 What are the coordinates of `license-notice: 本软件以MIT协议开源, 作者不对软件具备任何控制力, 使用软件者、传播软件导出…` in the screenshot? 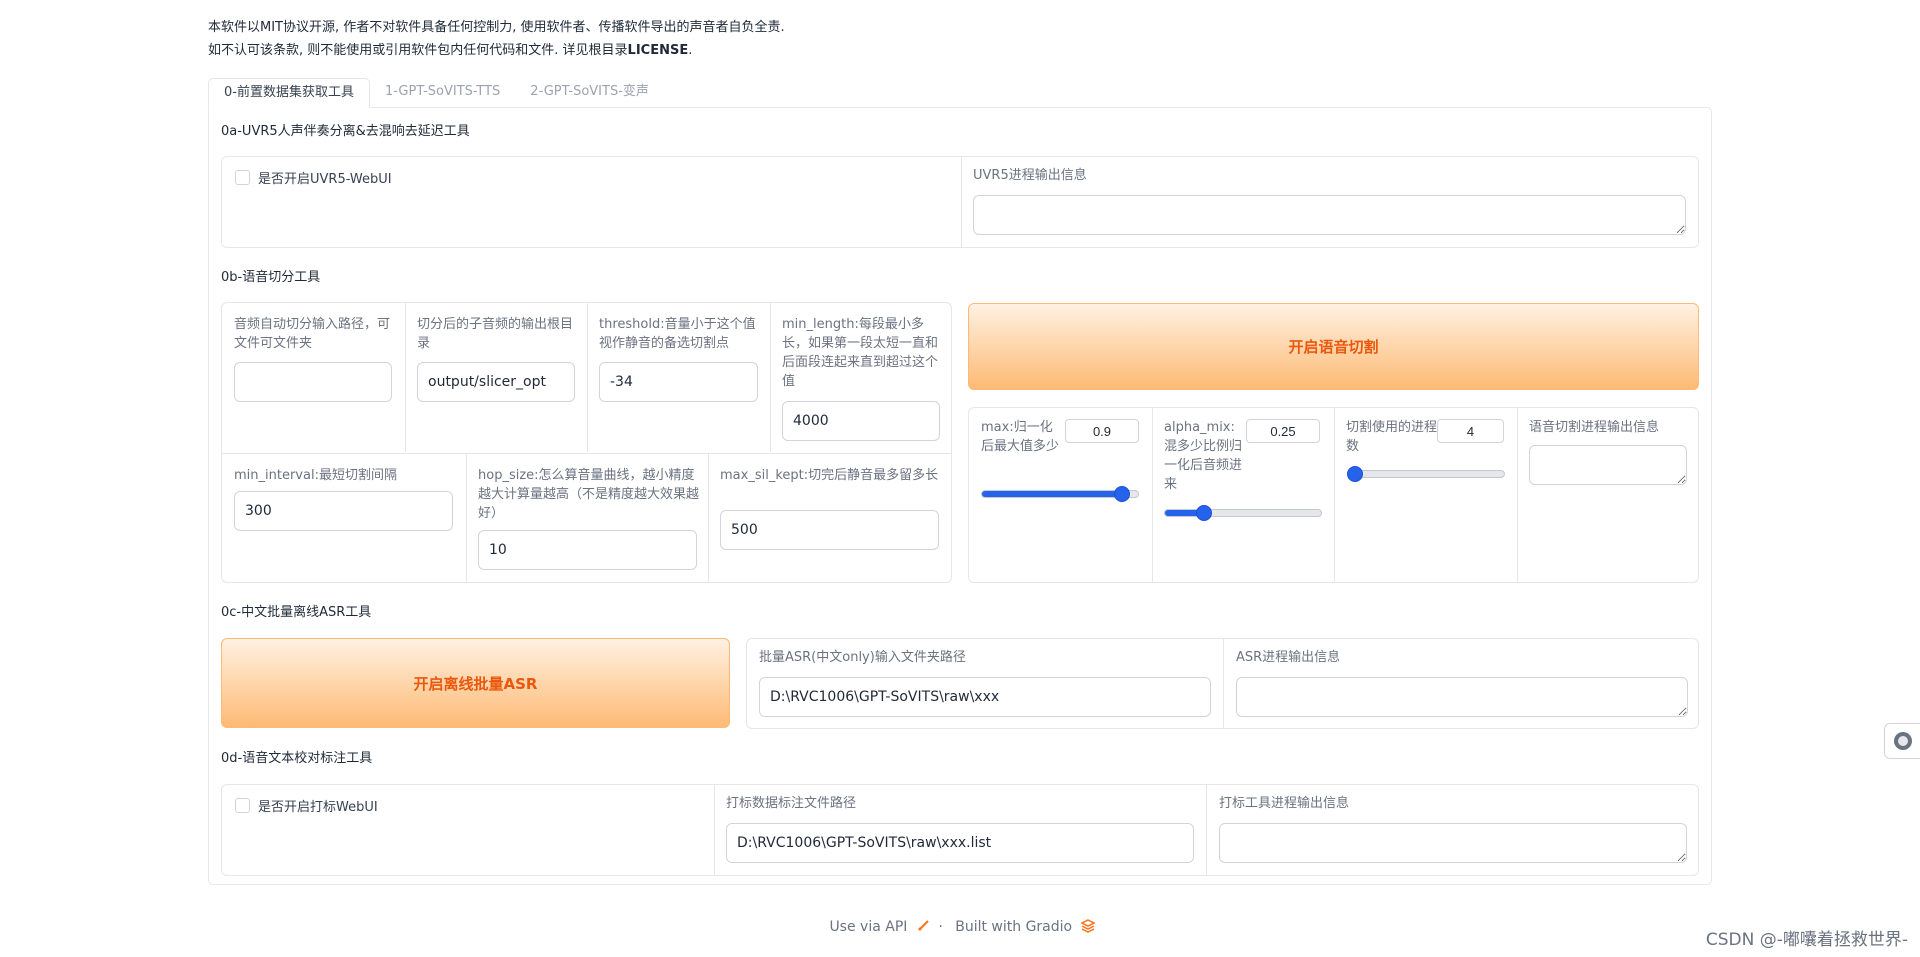 It's located at (496, 39).